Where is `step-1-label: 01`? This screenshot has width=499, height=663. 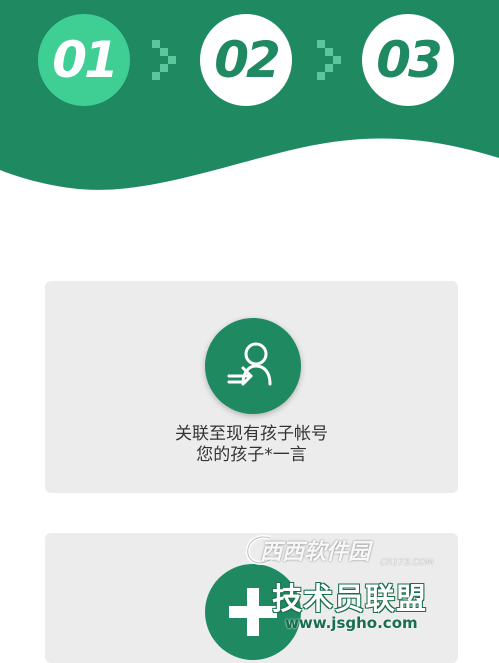
step-1-label: 01 is located at coordinates (85, 60).